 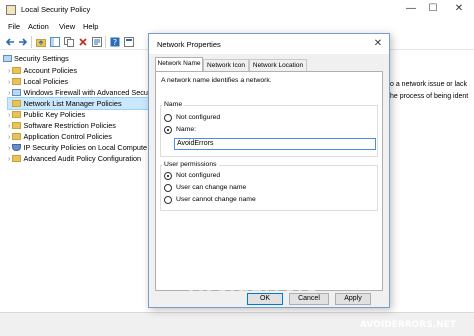 I want to click on copy-icon, so click(x=69, y=42).